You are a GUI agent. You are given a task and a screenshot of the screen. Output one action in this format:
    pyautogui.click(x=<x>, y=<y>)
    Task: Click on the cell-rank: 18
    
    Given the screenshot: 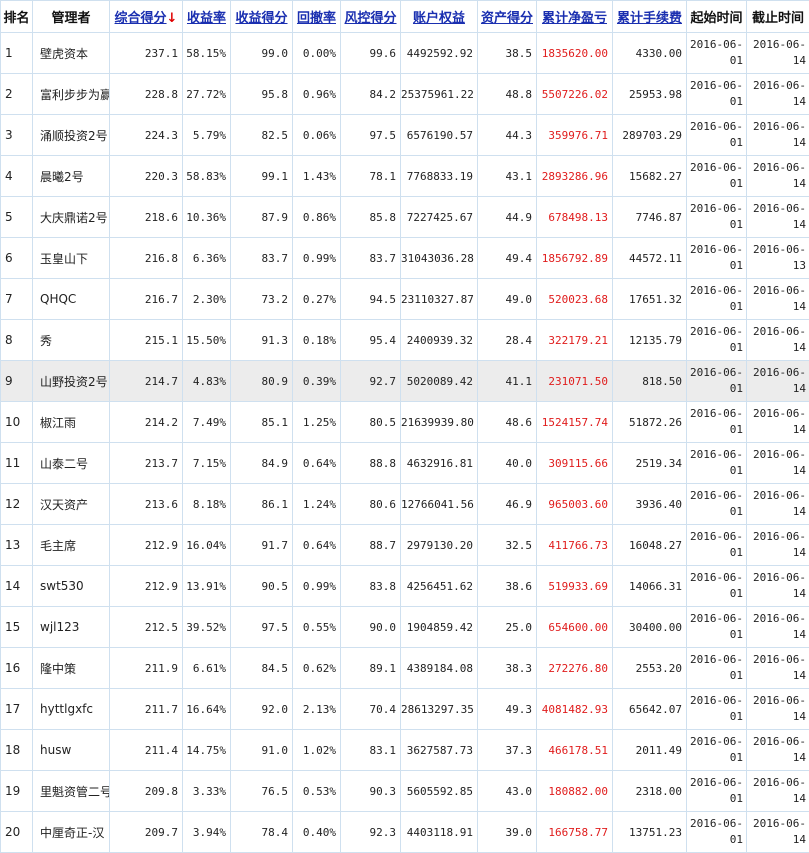 What is the action you would take?
    pyautogui.click(x=16, y=750)
    